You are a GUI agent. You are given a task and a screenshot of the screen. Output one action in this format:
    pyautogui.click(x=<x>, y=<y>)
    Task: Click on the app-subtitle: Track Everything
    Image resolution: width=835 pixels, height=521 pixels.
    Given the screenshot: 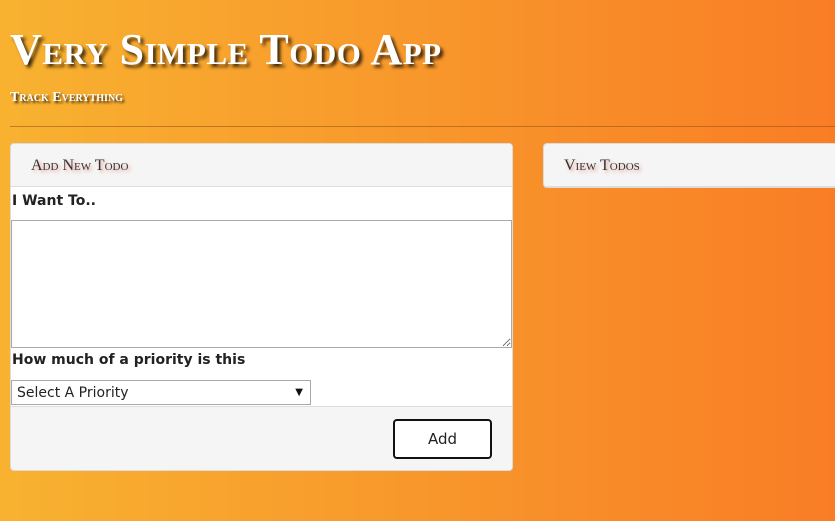 What is the action you would take?
    pyautogui.click(x=66, y=97)
    